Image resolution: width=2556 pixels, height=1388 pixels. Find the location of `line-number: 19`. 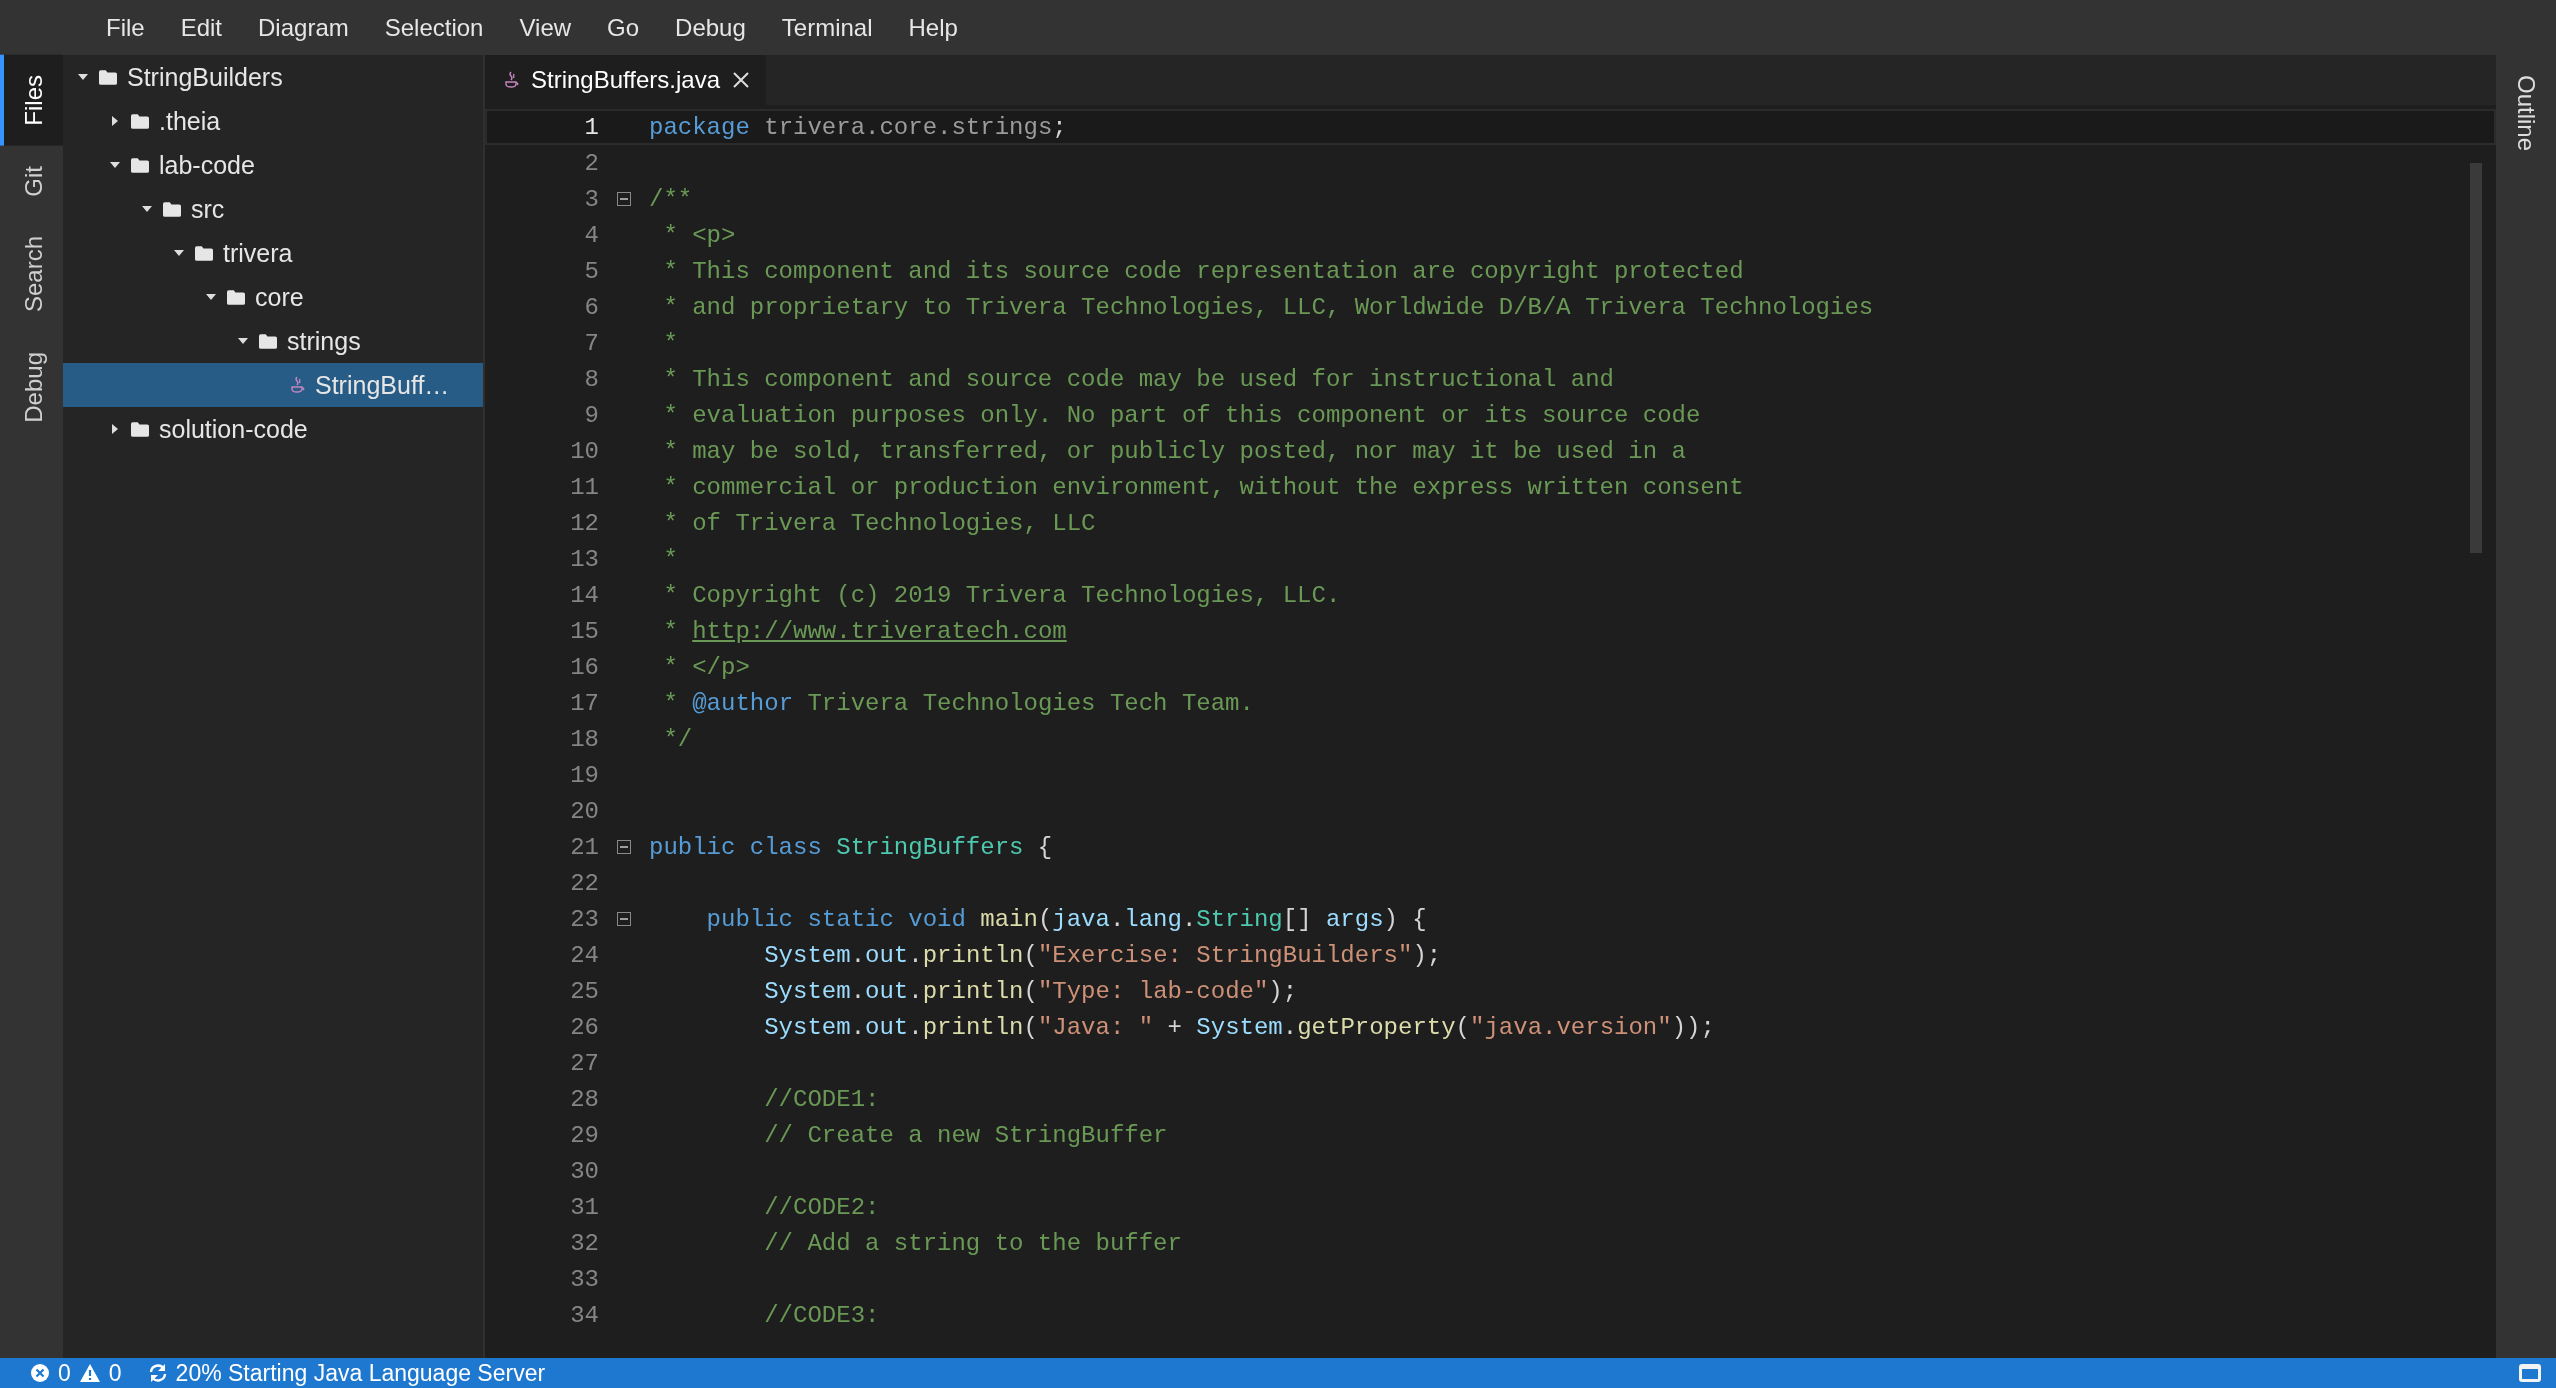

line-number: 19 is located at coordinates (584, 775).